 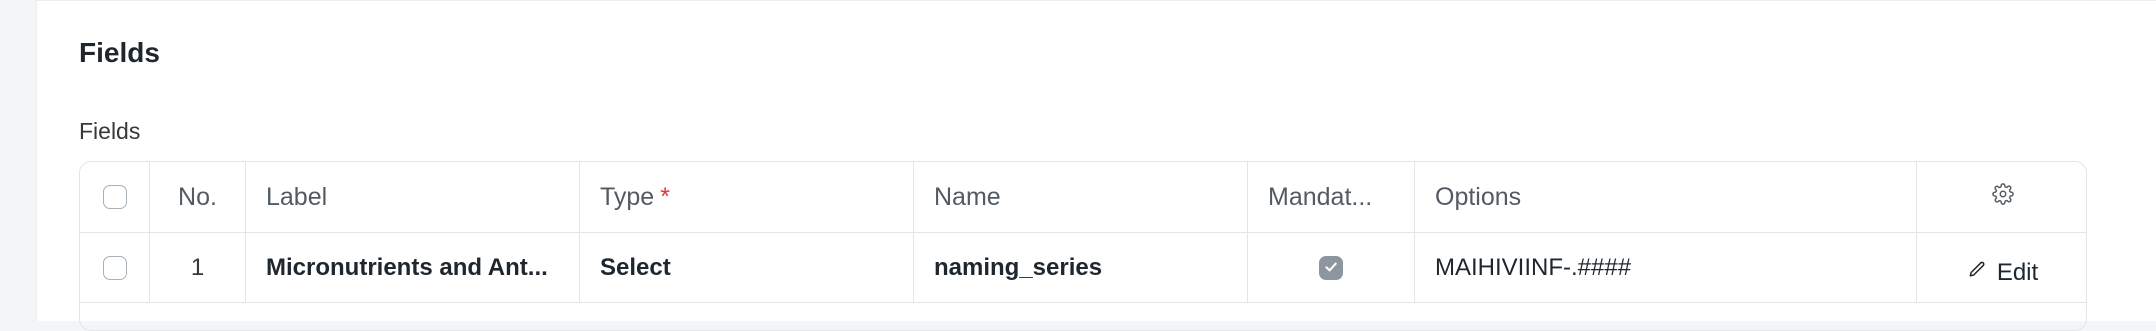 I want to click on row-number: 1, so click(x=198, y=267).